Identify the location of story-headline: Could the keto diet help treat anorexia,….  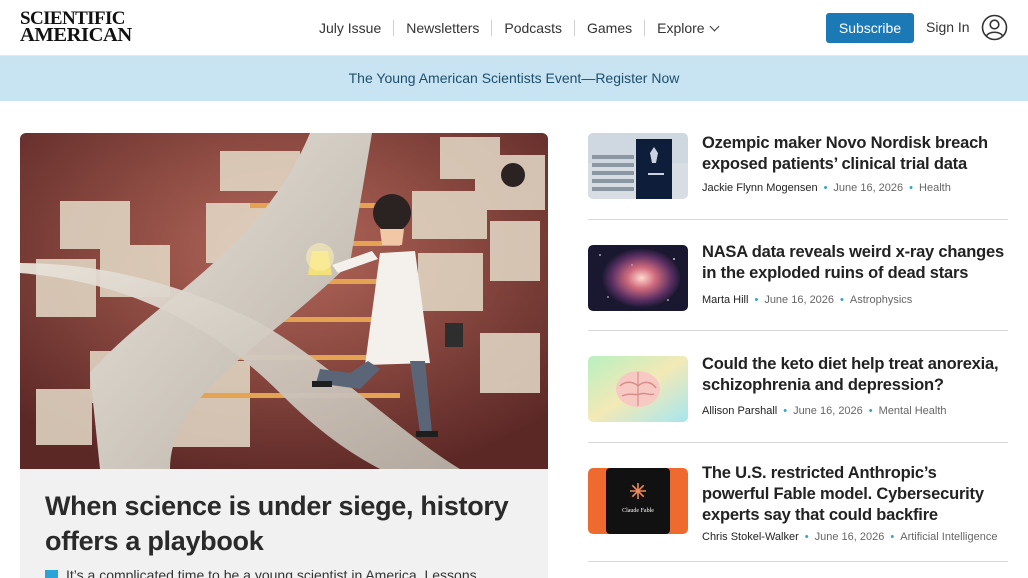
(855, 375).